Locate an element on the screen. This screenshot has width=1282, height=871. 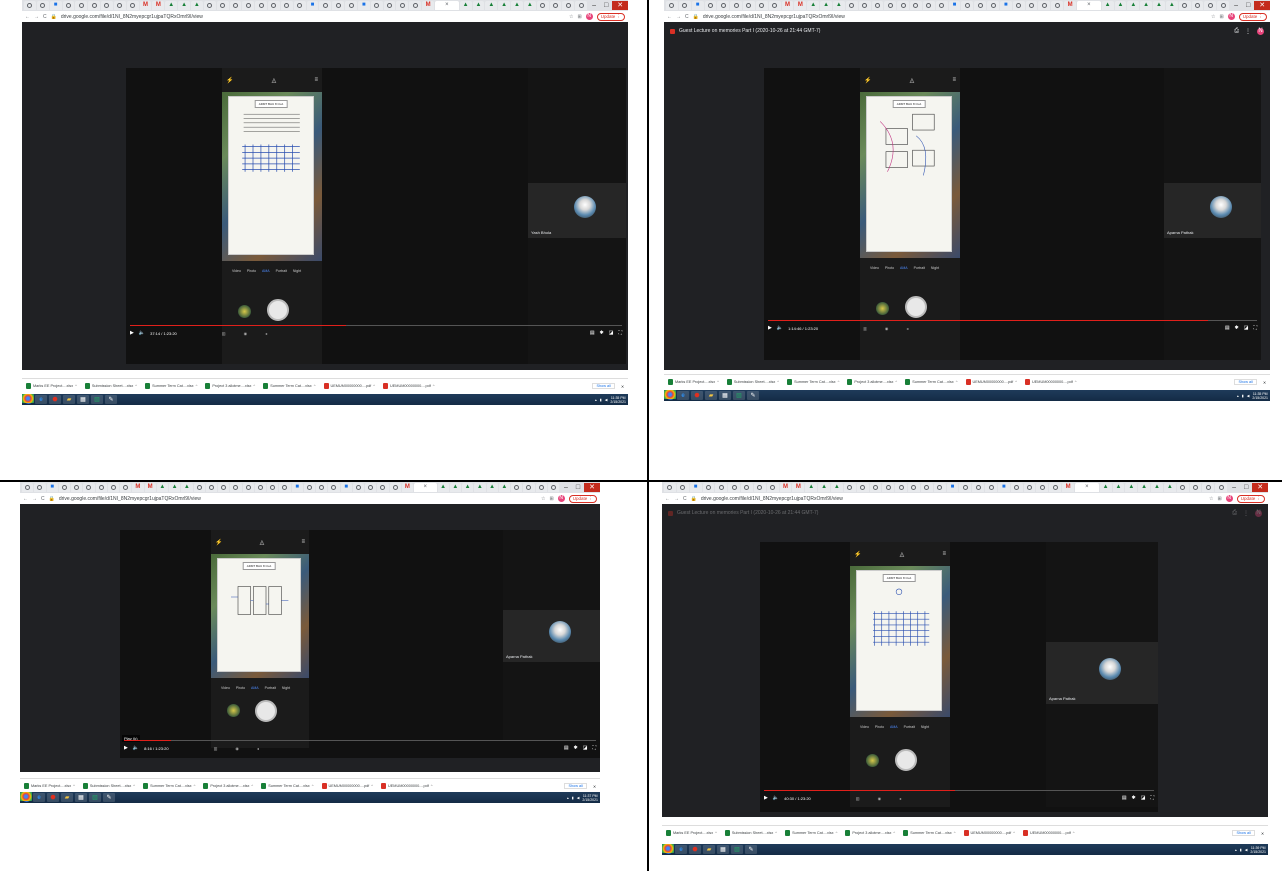
ie-taskbar-icon: e is located at coordinates (39, 797).